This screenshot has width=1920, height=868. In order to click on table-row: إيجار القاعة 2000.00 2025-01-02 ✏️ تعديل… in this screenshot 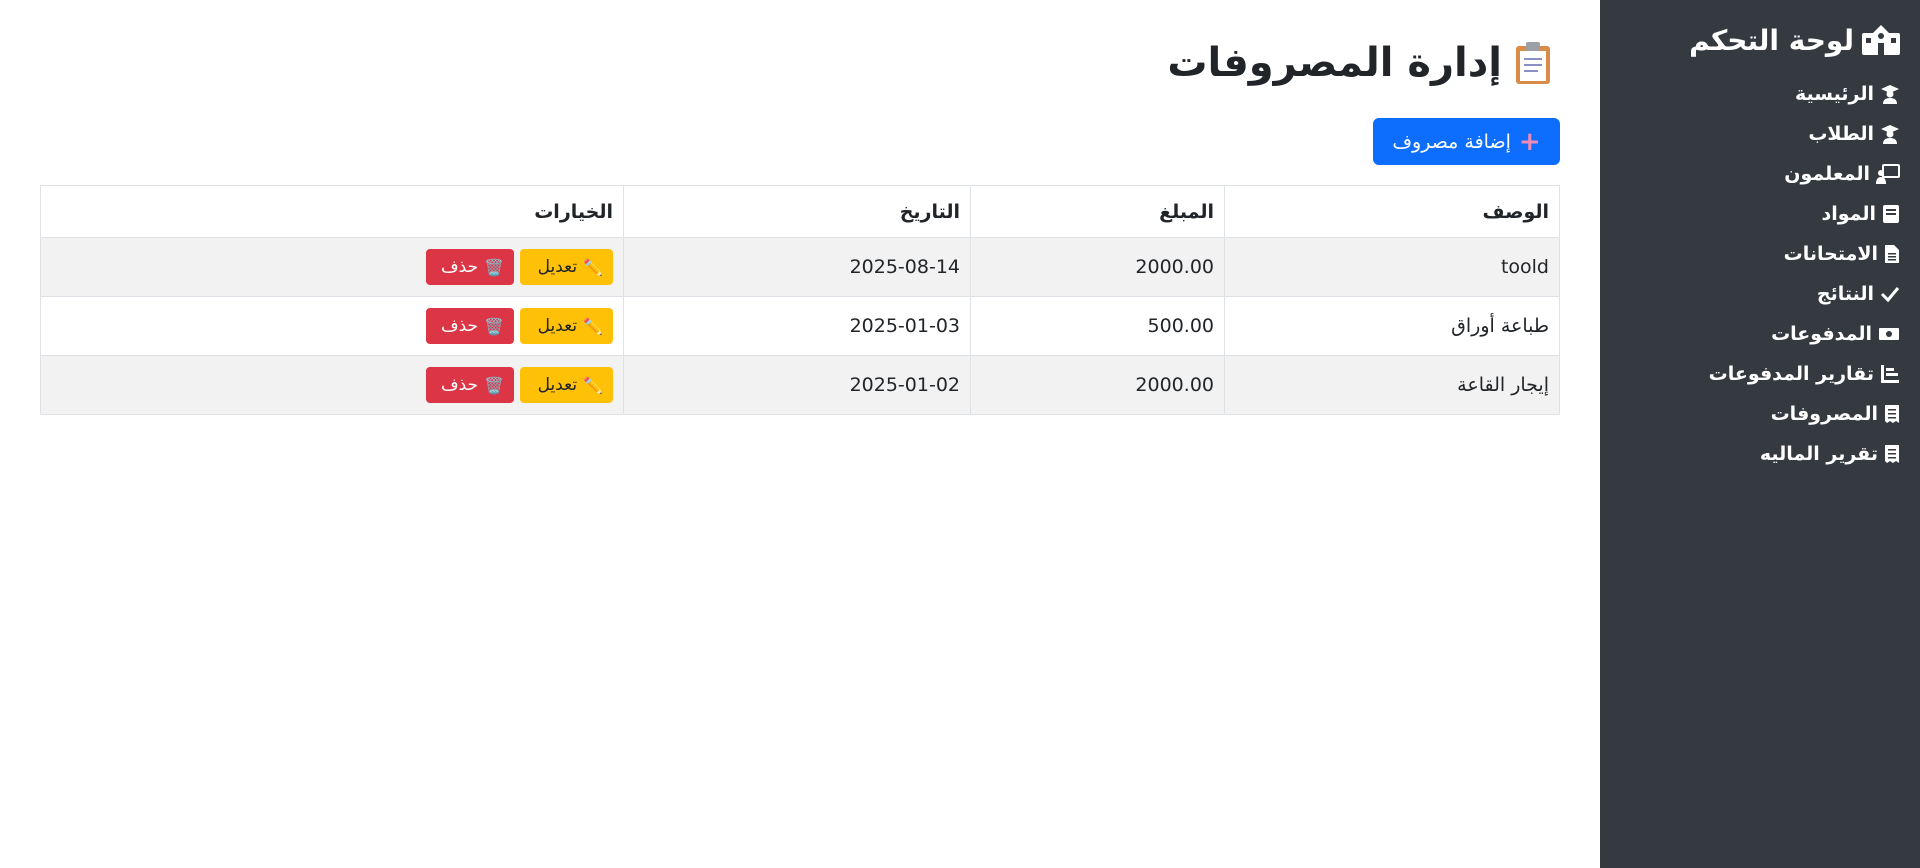, I will do `click(800, 385)`.